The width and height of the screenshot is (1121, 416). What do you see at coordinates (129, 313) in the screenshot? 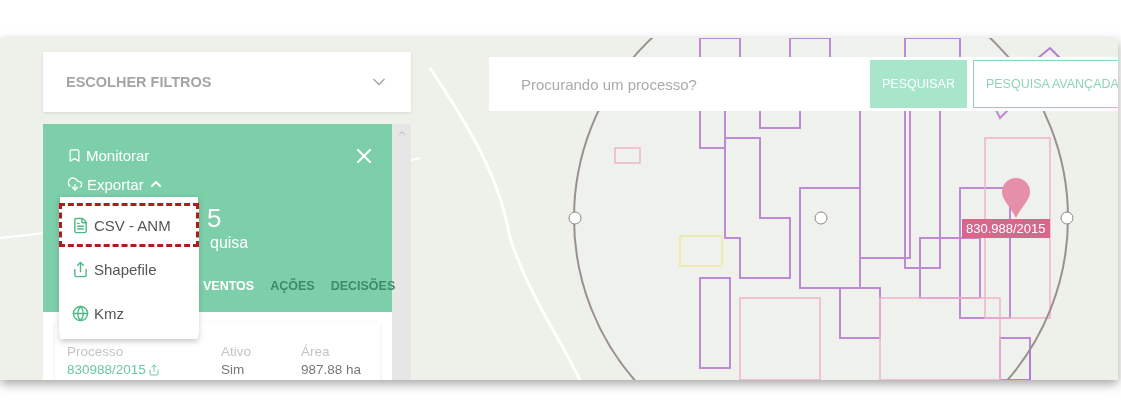
I see `export-option: Kmz` at bounding box center [129, 313].